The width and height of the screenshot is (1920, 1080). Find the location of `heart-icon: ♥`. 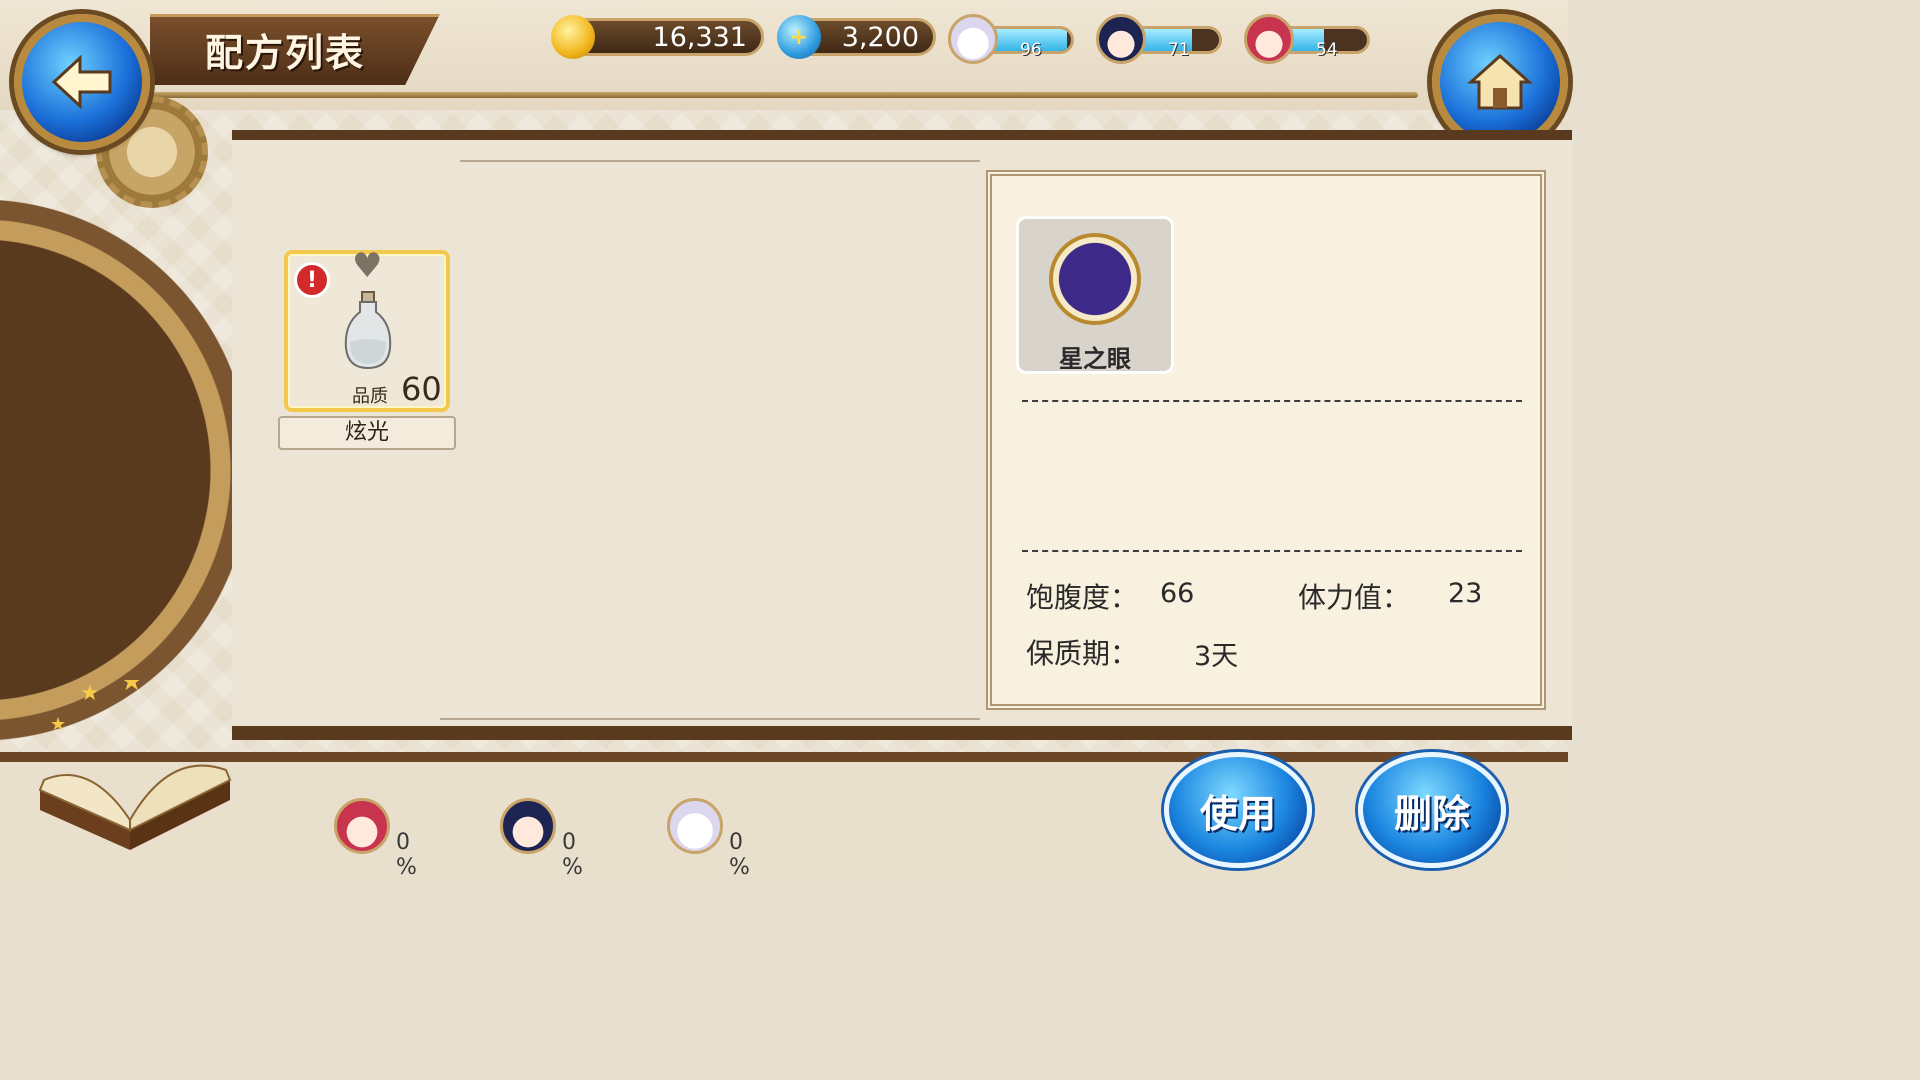

heart-icon: ♥ is located at coordinates (367, 266).